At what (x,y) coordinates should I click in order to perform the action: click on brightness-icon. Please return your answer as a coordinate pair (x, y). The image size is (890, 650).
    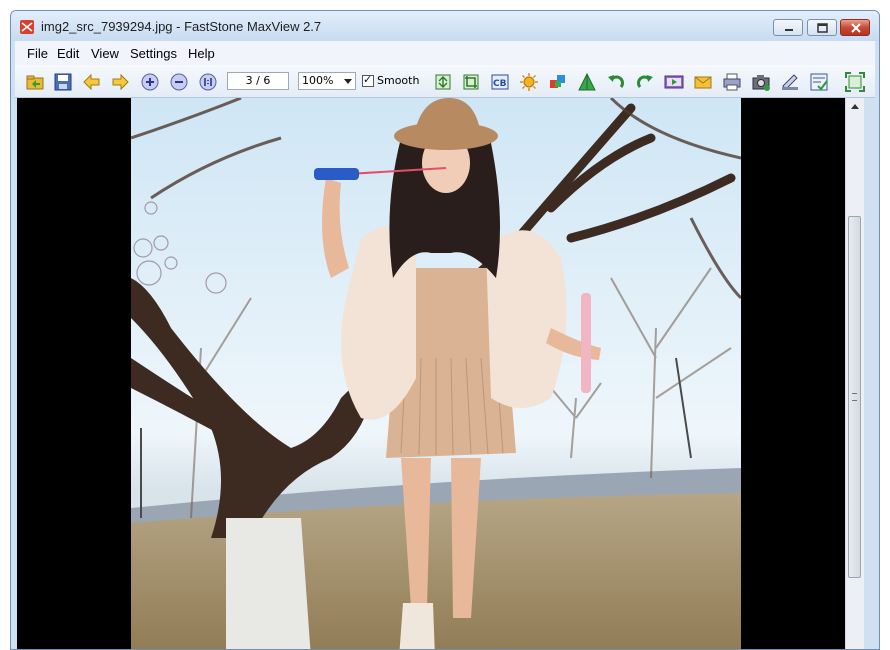
    Looking at the image, I should click on (529, 82).